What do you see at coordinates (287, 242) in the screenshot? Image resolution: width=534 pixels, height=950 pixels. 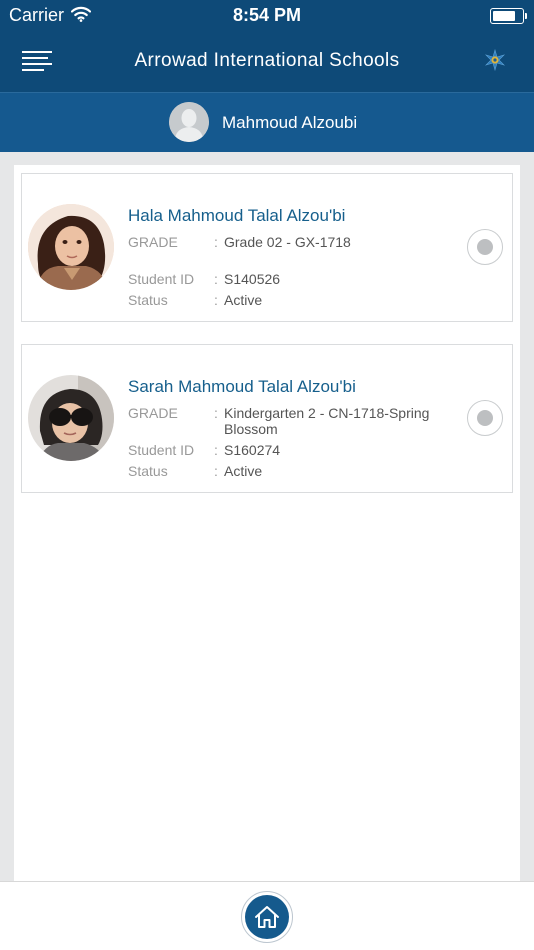 I see `grade-value: Grade 02 - GX-1718` at bounding box center [287, 242].